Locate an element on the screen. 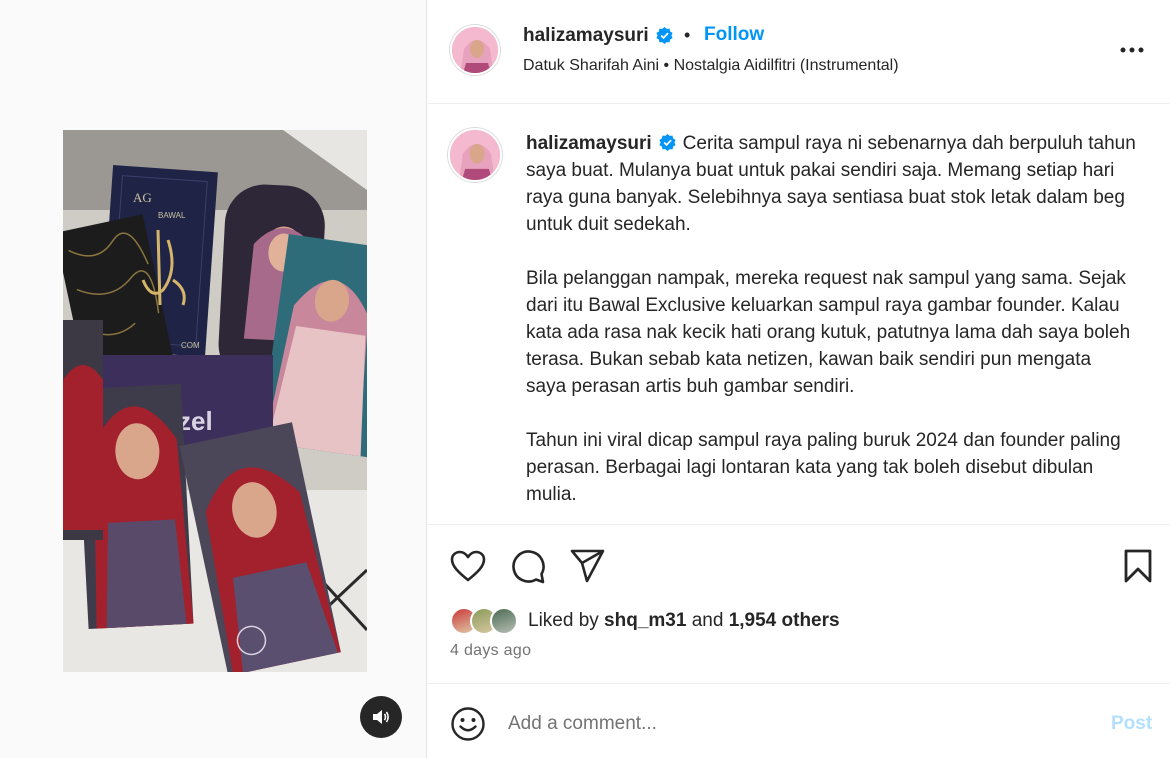 The image size is (1170, 758). likes-others-link: 1,954 others is located at coordinates (784, 620).